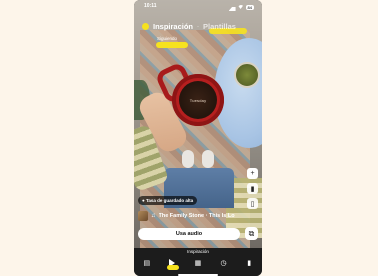 This screenshot has width=378, height=276. I want to click on insights-icon: ▮, so click(252, 188).